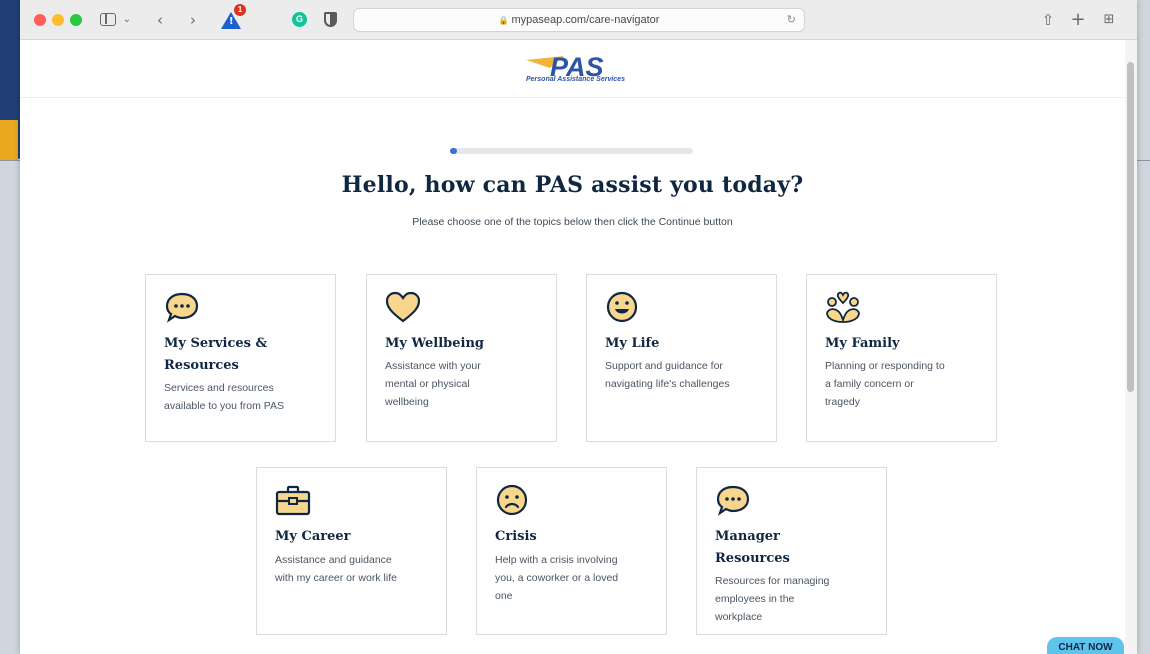 This screenshot has height=654, width=1150. Describe the element at coordinates (108, 19) in the screenshot. I see `sidebar-toggle-icon` at that location.